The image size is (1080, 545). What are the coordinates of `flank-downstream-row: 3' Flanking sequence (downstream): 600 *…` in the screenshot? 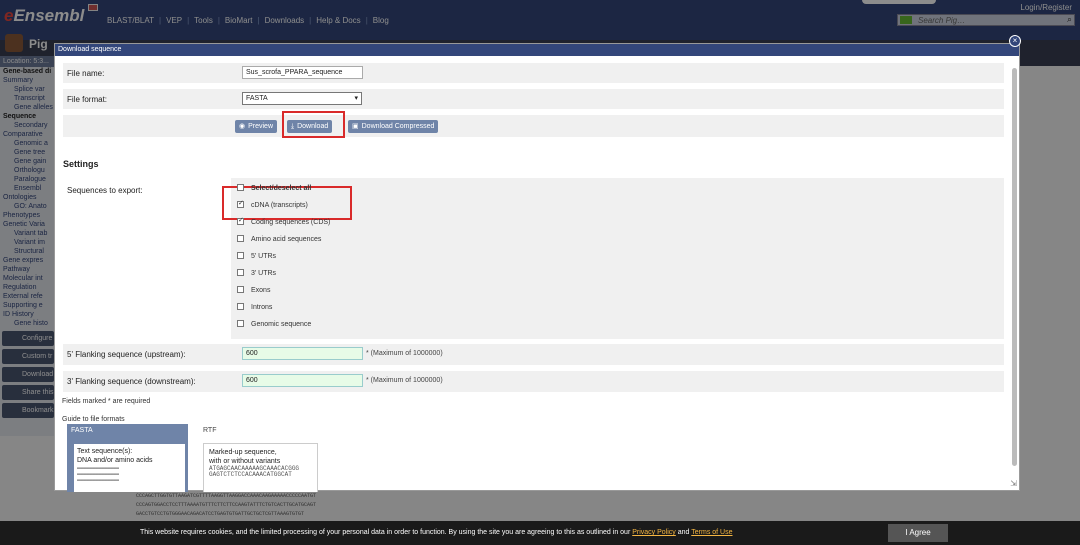 It's located at (533, 381).